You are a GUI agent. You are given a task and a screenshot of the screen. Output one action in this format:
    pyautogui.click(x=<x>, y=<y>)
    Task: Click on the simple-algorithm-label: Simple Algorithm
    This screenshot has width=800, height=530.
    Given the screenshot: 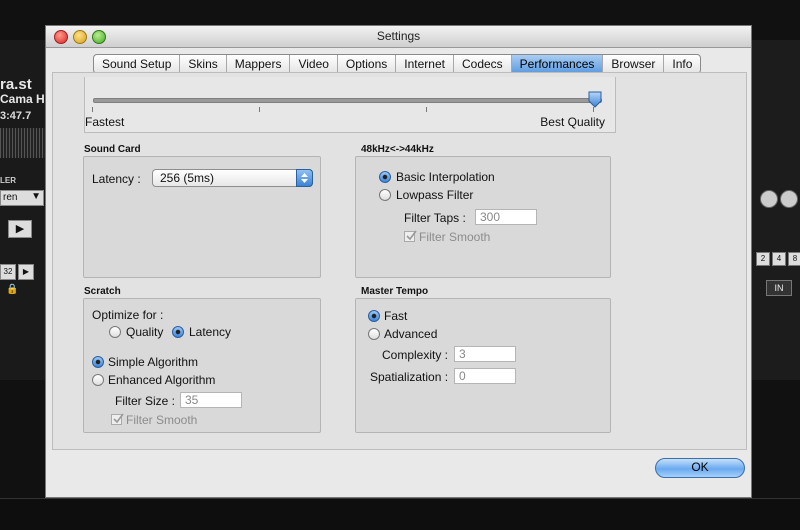 What is the action you would take?
    pyautogui.click(x=153, y=362)
    